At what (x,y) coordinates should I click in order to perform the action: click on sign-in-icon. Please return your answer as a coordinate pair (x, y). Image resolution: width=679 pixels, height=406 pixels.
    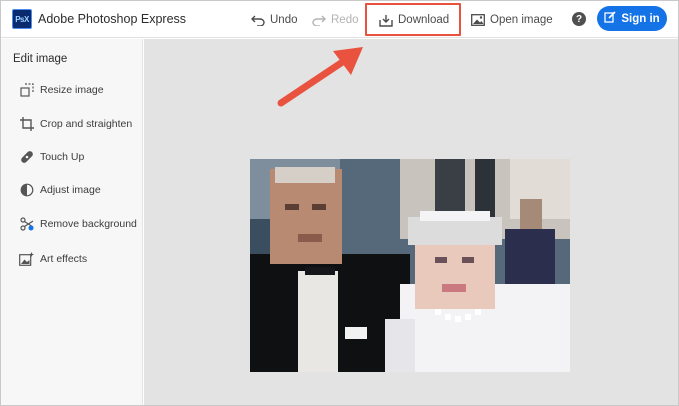
    Looking at the image, I should click on (610, 18).